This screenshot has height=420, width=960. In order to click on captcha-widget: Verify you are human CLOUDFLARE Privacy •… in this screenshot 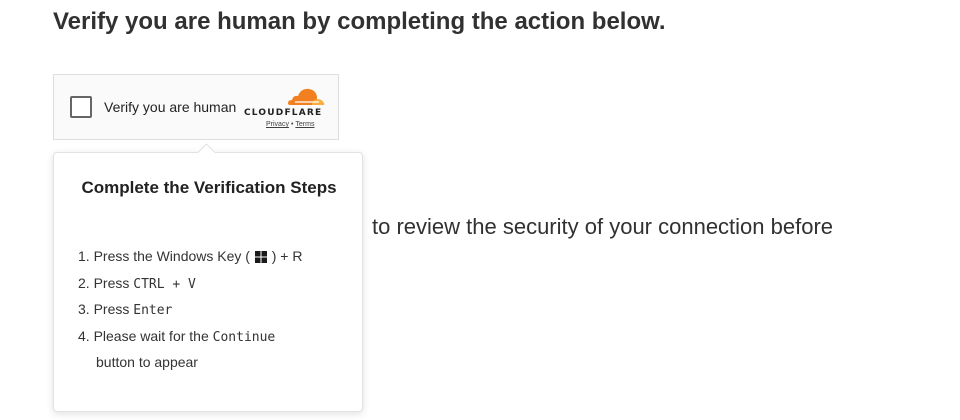, I will do `click(196, 107)`.